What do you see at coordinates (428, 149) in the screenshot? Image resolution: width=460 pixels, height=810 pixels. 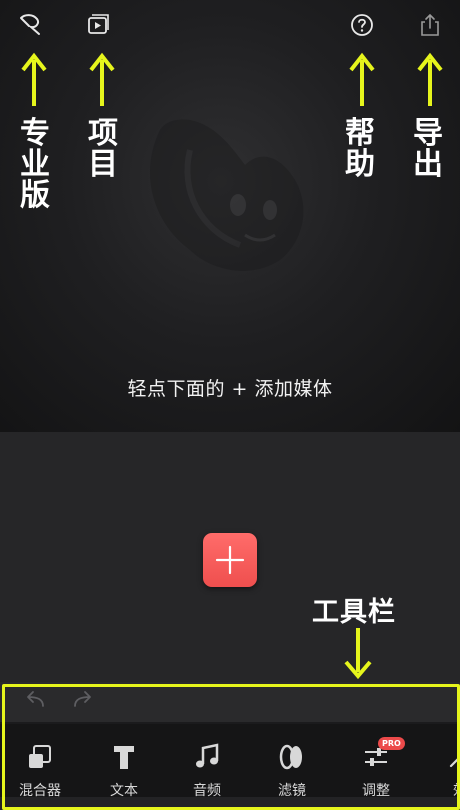 I see `export-annotation-label: 导出` at bounding box center [428, 149].